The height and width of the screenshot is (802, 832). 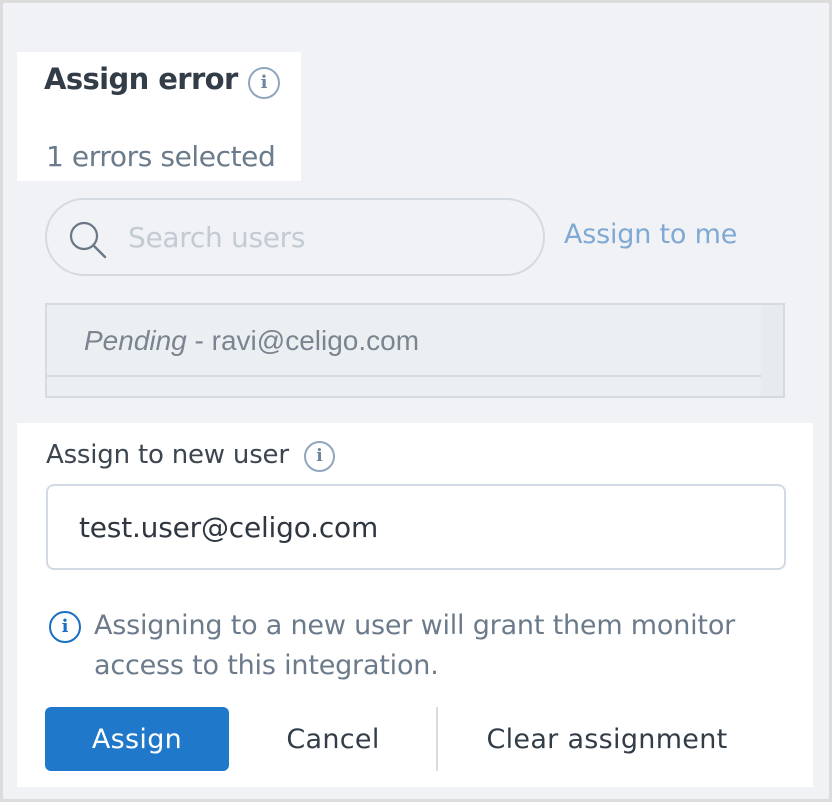 I want to click on clear-assignment-button: Clear assignment, so click(x=607, y=739).